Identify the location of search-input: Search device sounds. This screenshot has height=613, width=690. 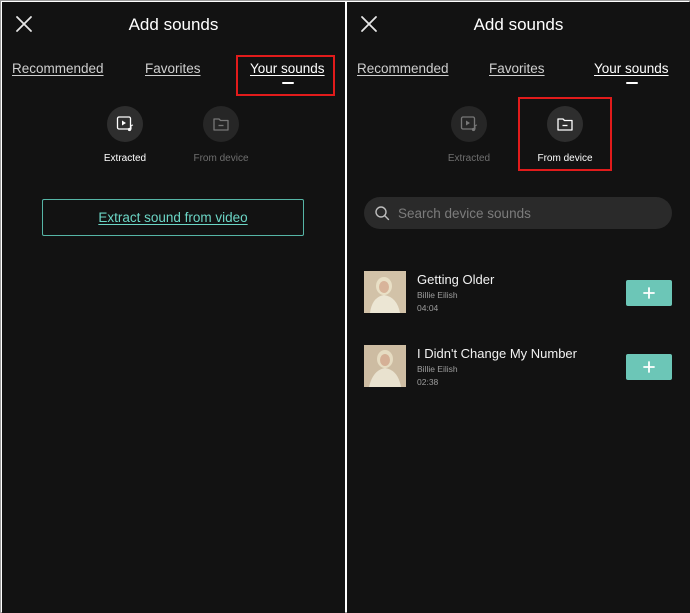
(518, 213).